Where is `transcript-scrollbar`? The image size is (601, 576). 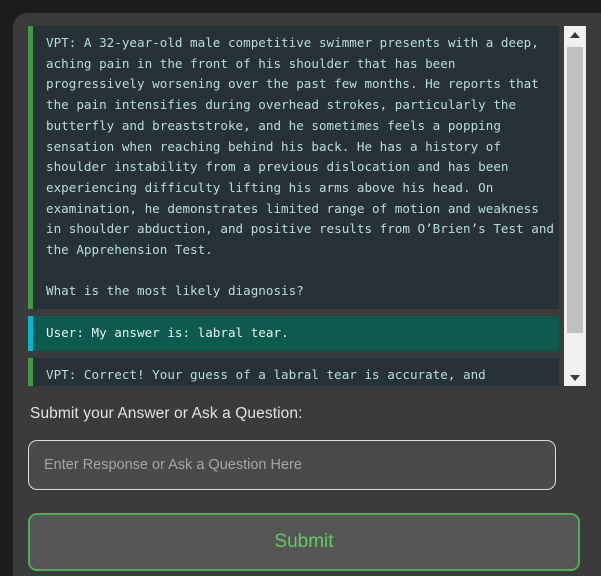 transcript-scrollbar is located at coordinates (575, 206).